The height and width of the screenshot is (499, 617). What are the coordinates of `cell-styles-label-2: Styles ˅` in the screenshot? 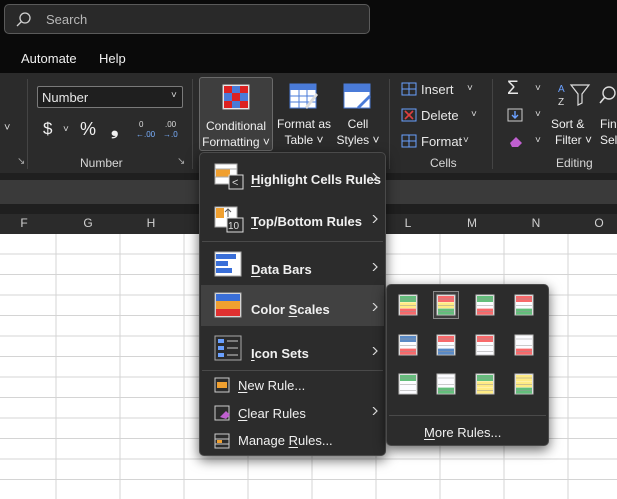 It's located at (358, 140).